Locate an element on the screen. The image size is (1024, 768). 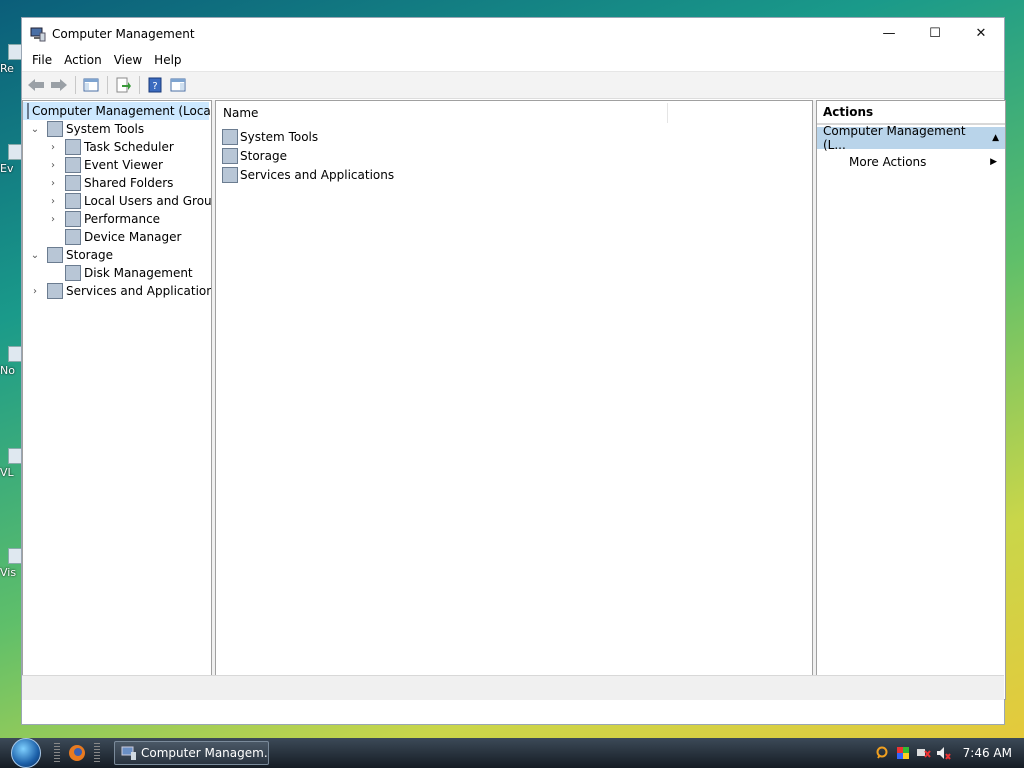
network-icon is located at coordinates (923, 753).